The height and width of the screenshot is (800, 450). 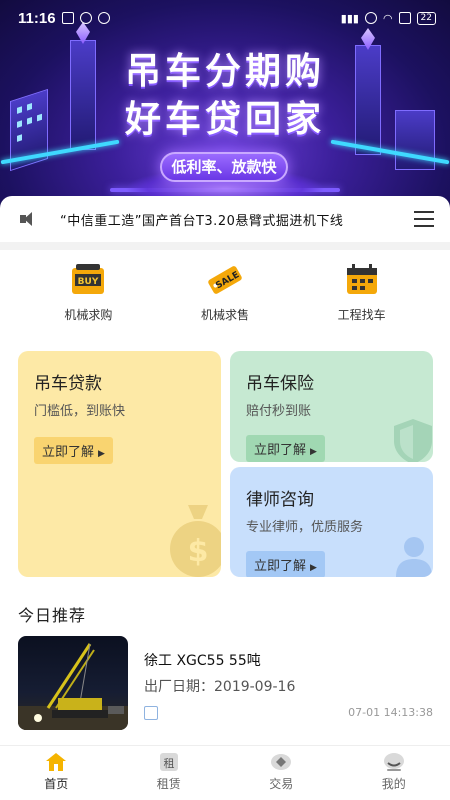 What do you see at coordinates (56, 773) in the screenshot?
I see `nav-home: 首页` at bounding box center [56, 773].